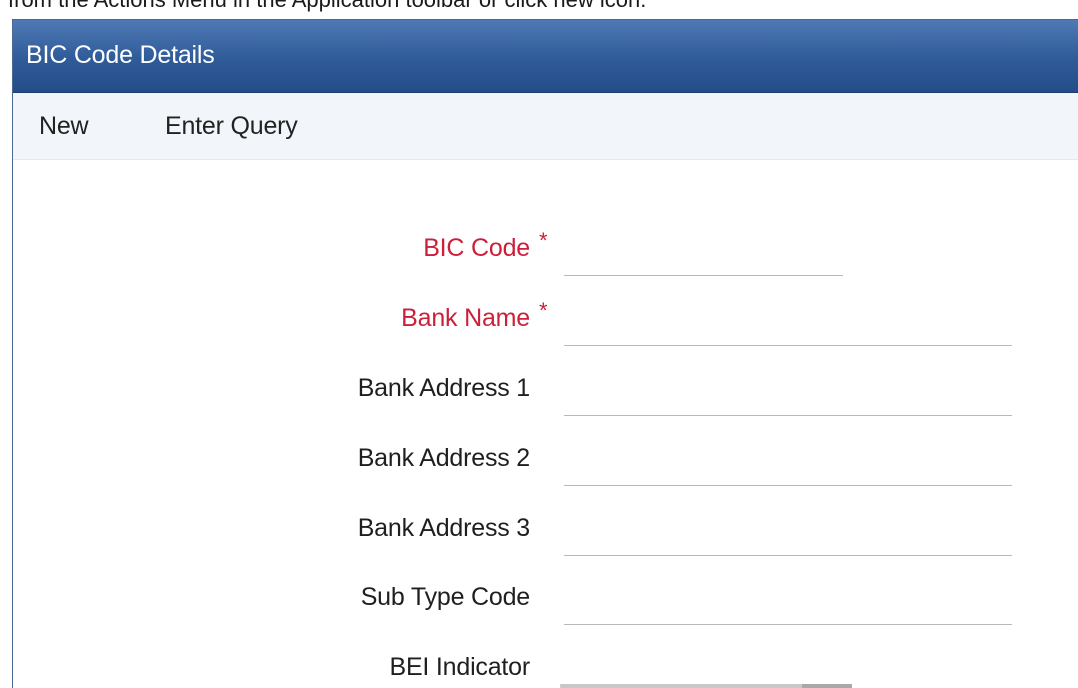 Image resolution: width=1078 pixels, height=688 pixels. What do you see at coordinates (788, 328) in the screenshot?
I see `bank-name-input` at bounding box center [788, 328].